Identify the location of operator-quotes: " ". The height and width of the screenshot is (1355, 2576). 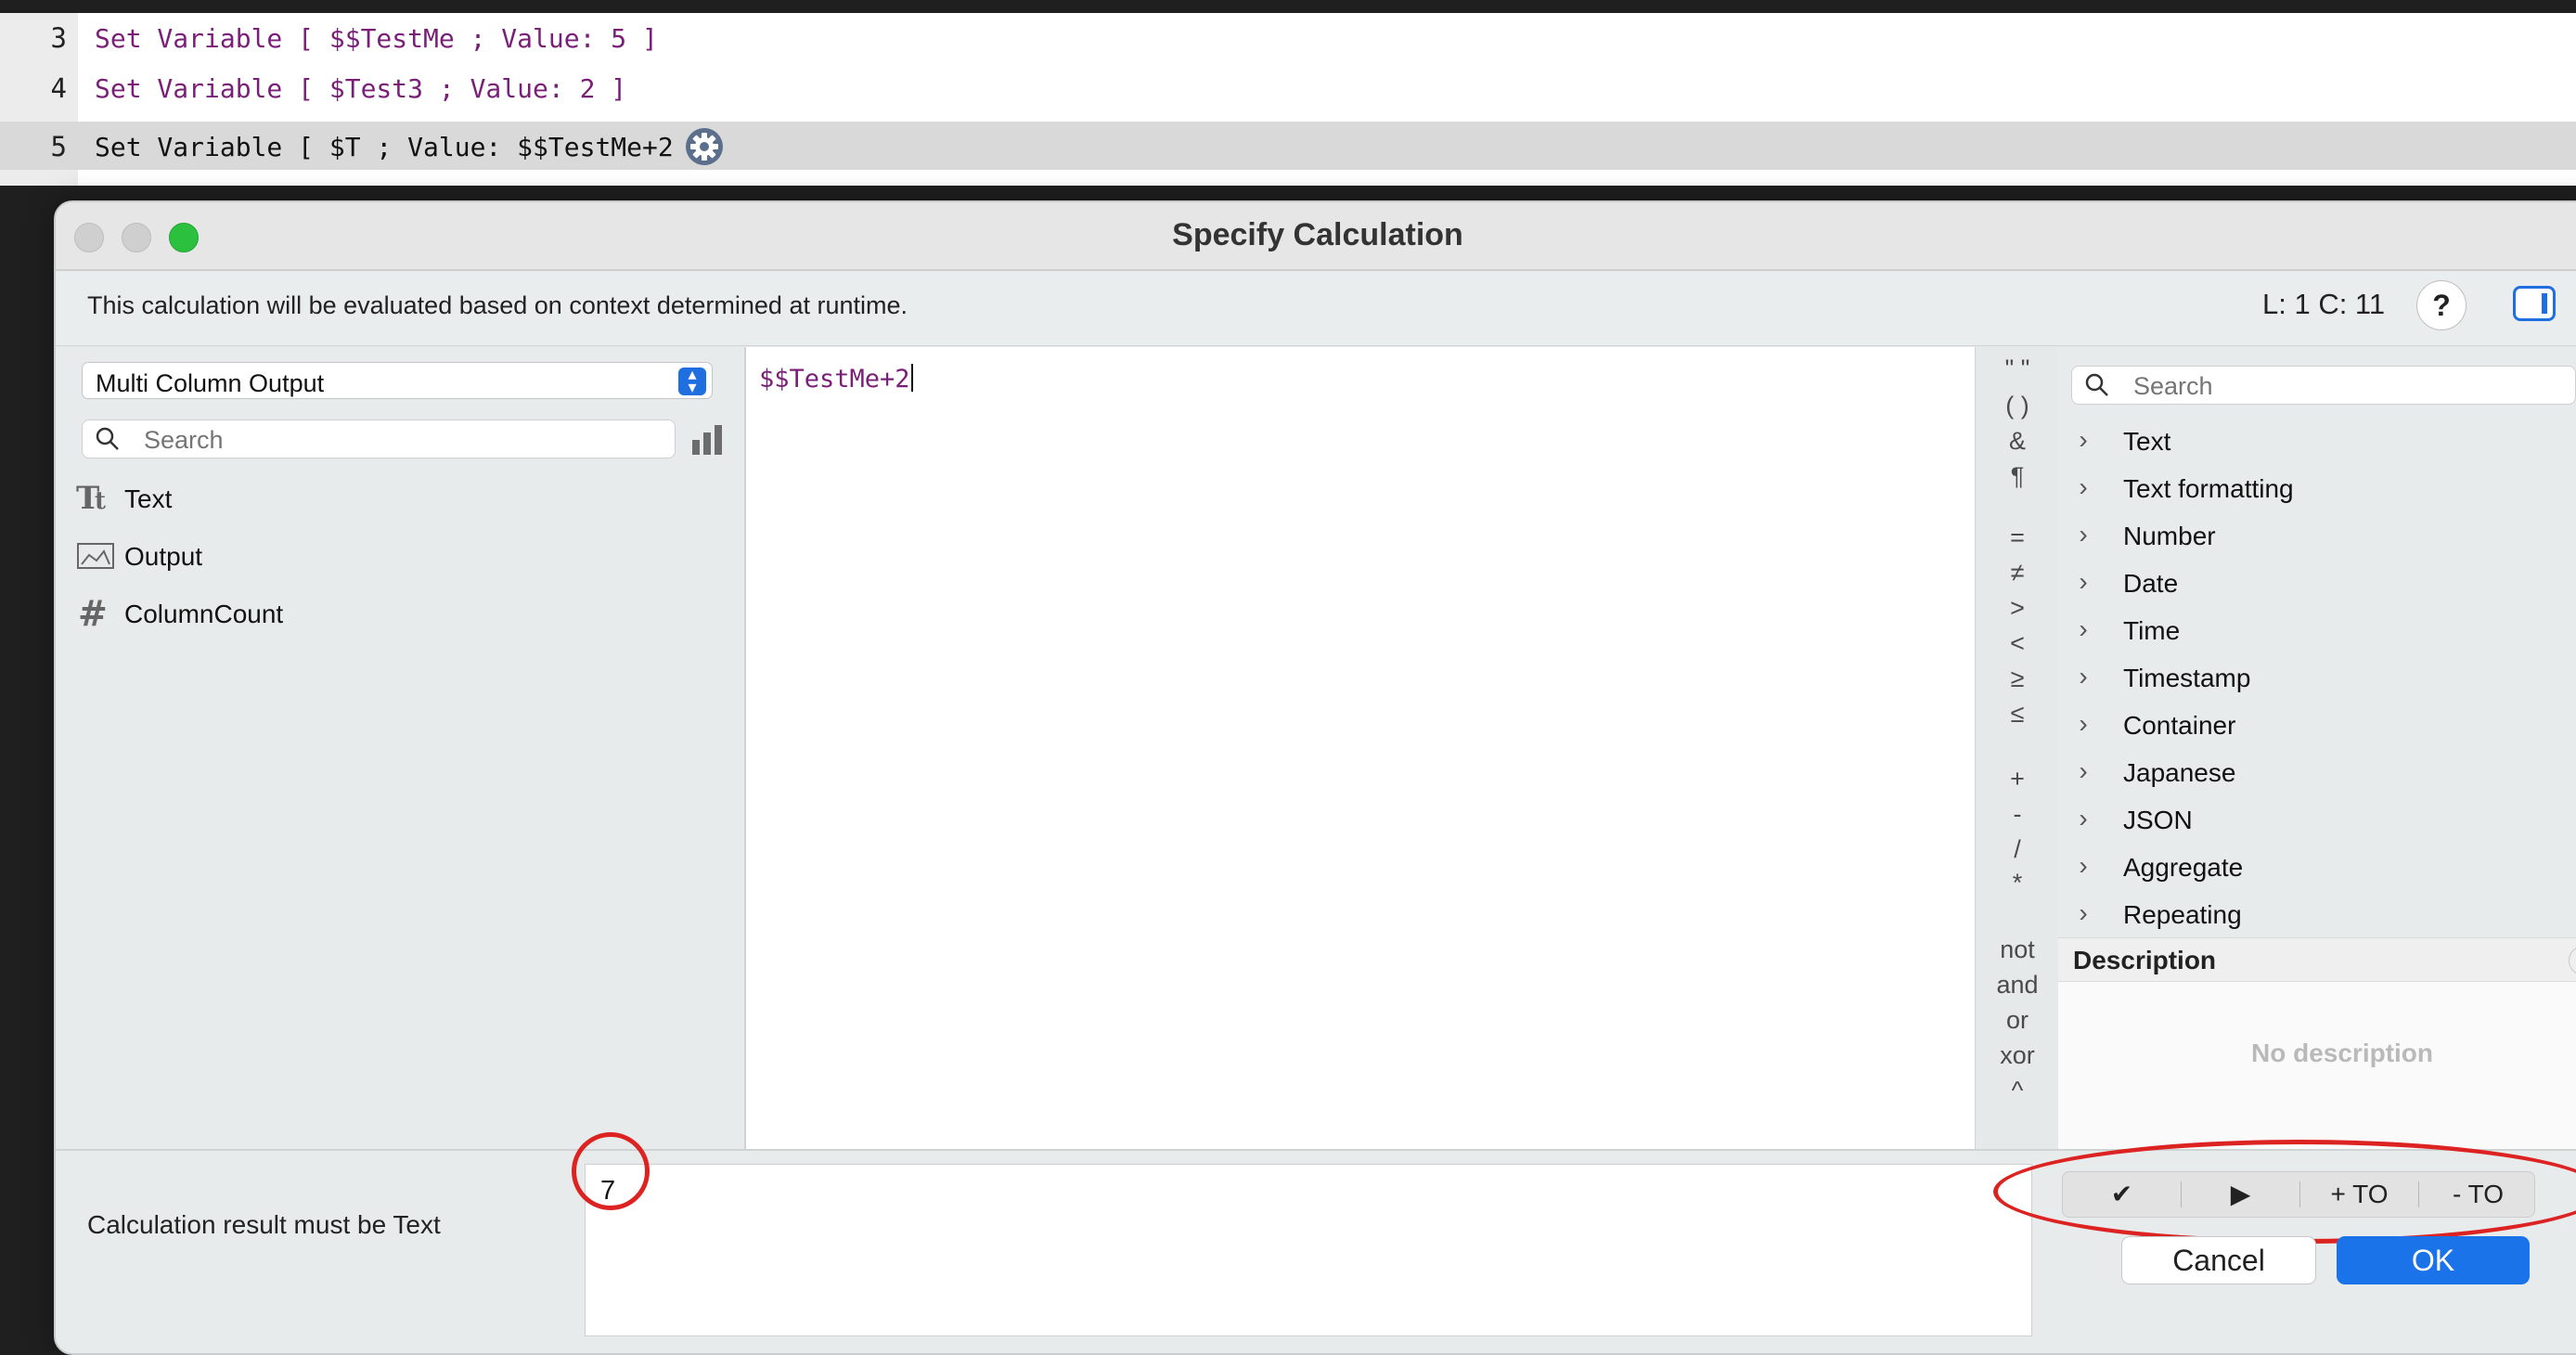
(2018, 369).